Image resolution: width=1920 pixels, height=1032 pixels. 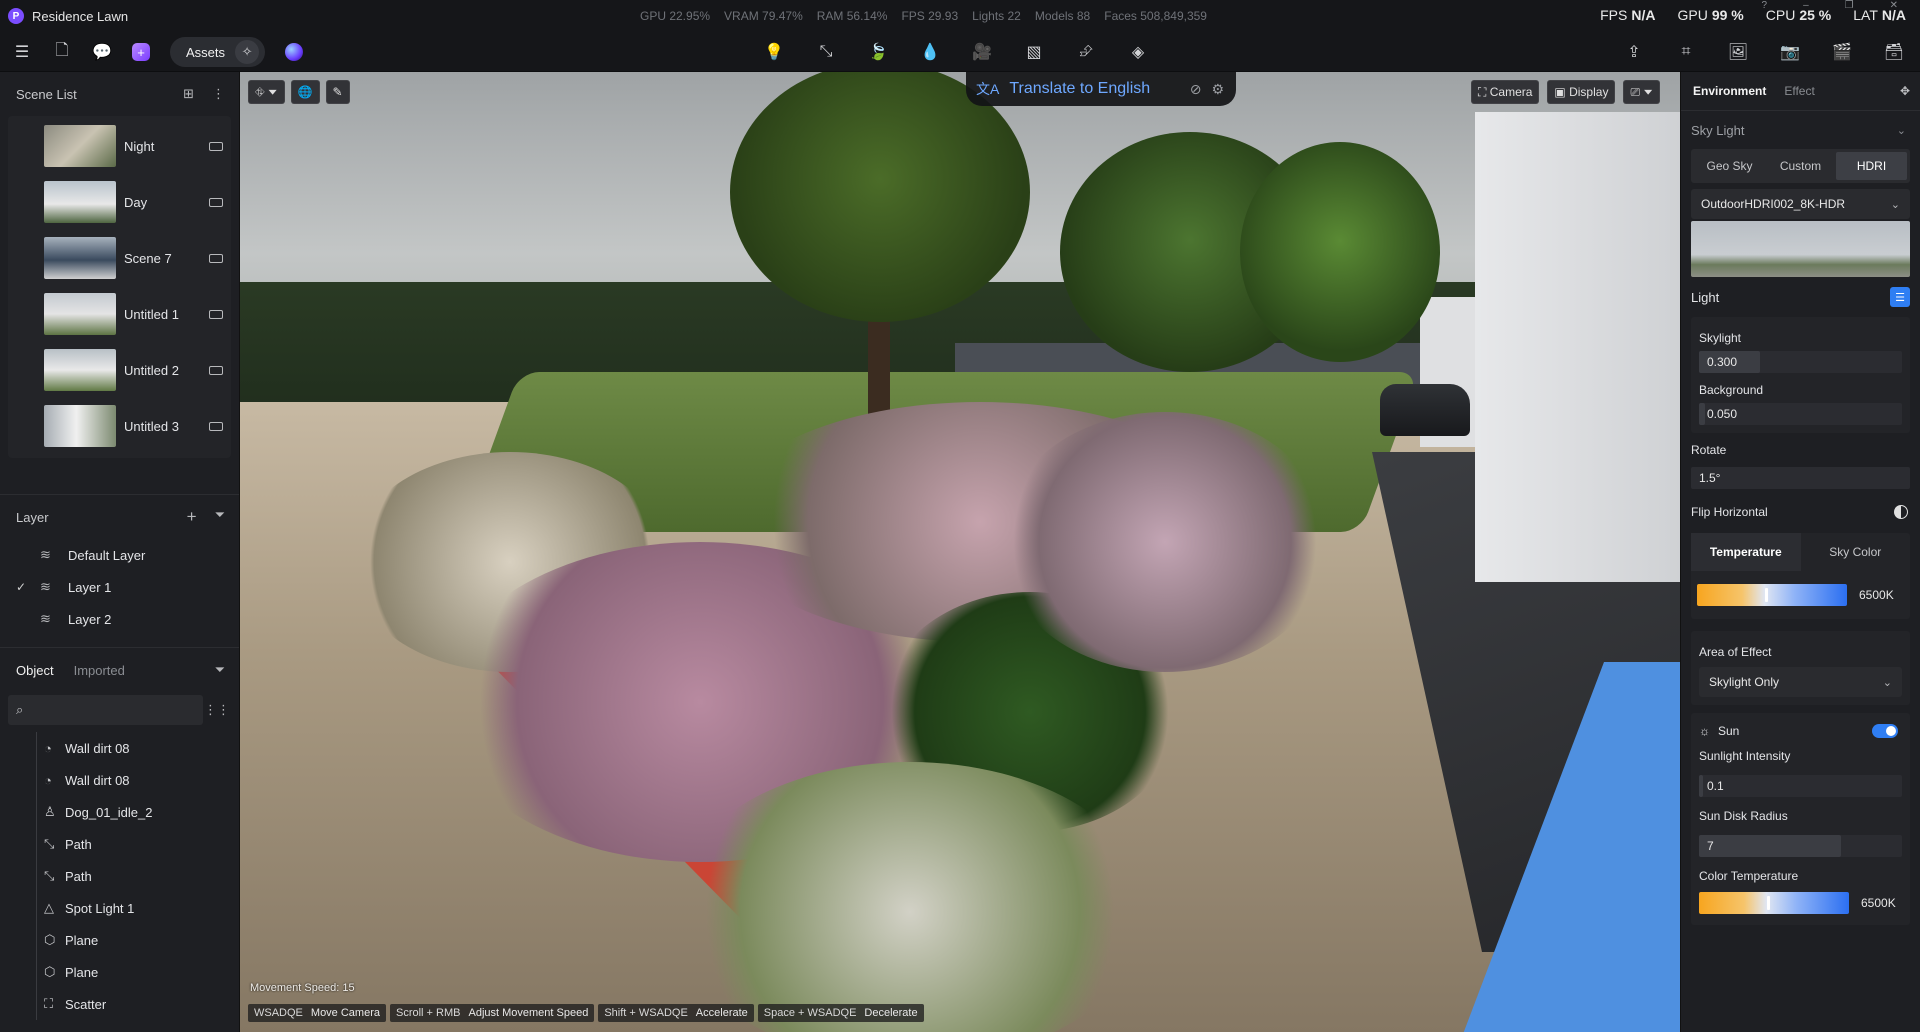 What do you see at coordinates (1905, 91) in the screenshot?
I see `pin-icon: ✥` at bounding box center [1905, 91].